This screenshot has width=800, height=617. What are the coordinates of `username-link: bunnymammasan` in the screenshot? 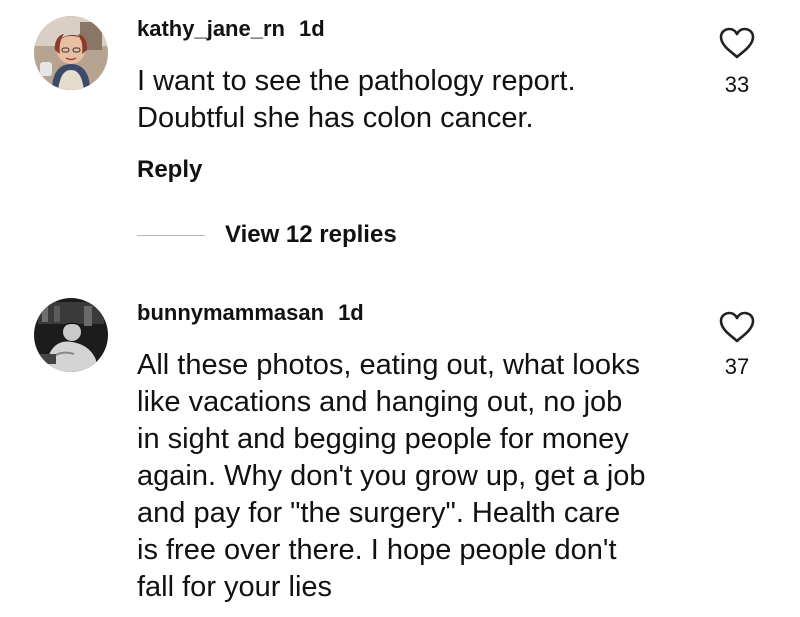 It's located at (230, 312).